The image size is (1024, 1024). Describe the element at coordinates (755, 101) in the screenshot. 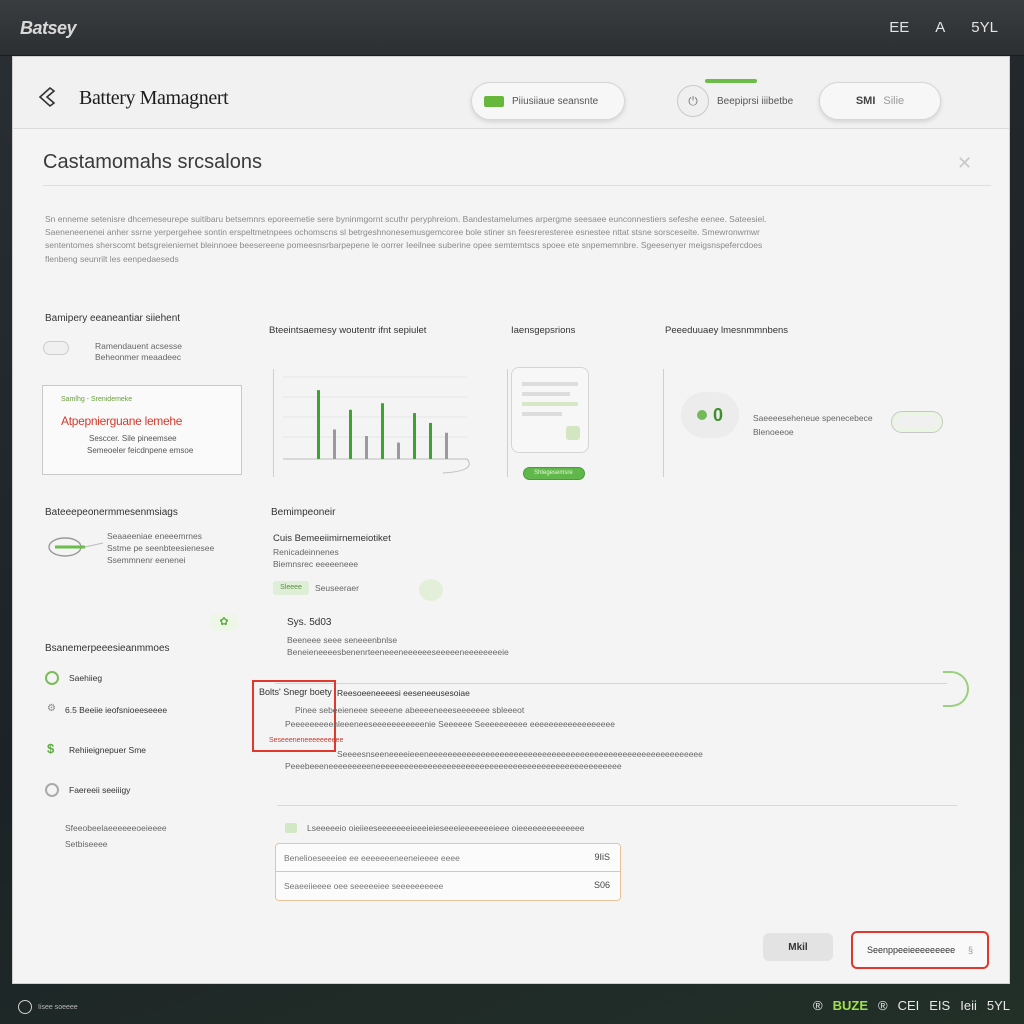

I see `header-profile-label: Beepiprsi iiibetbe` at that location.